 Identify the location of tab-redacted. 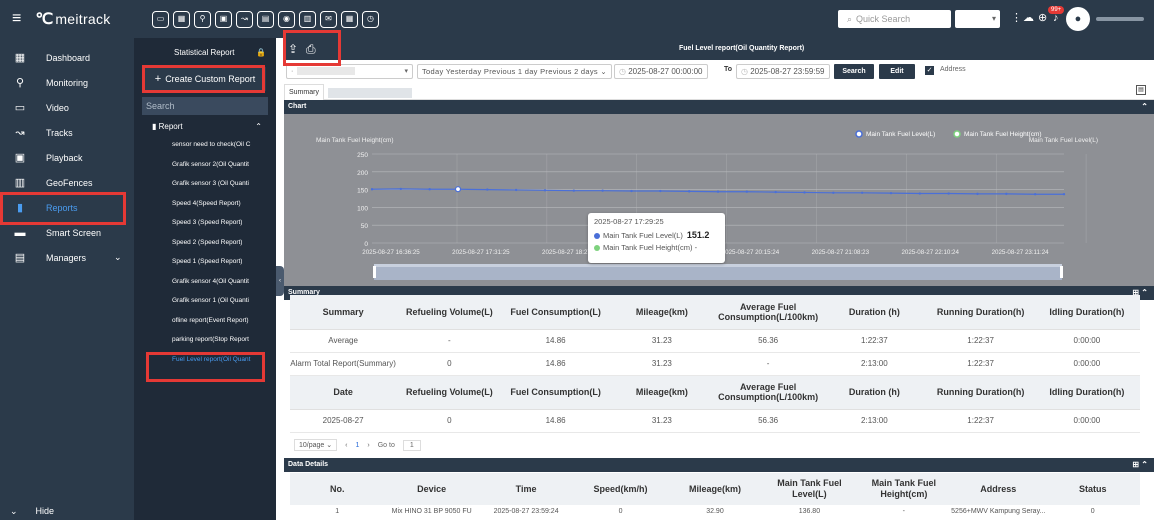
(370, 93).